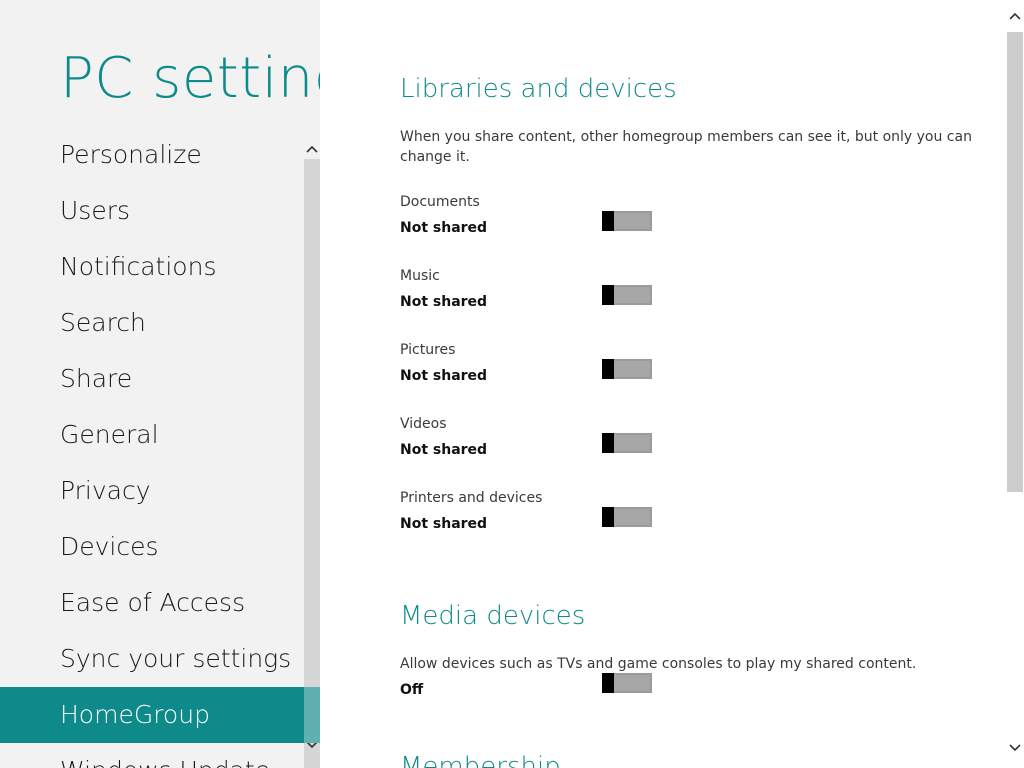  I want to click on setting-label: Music, so click(420, 276).